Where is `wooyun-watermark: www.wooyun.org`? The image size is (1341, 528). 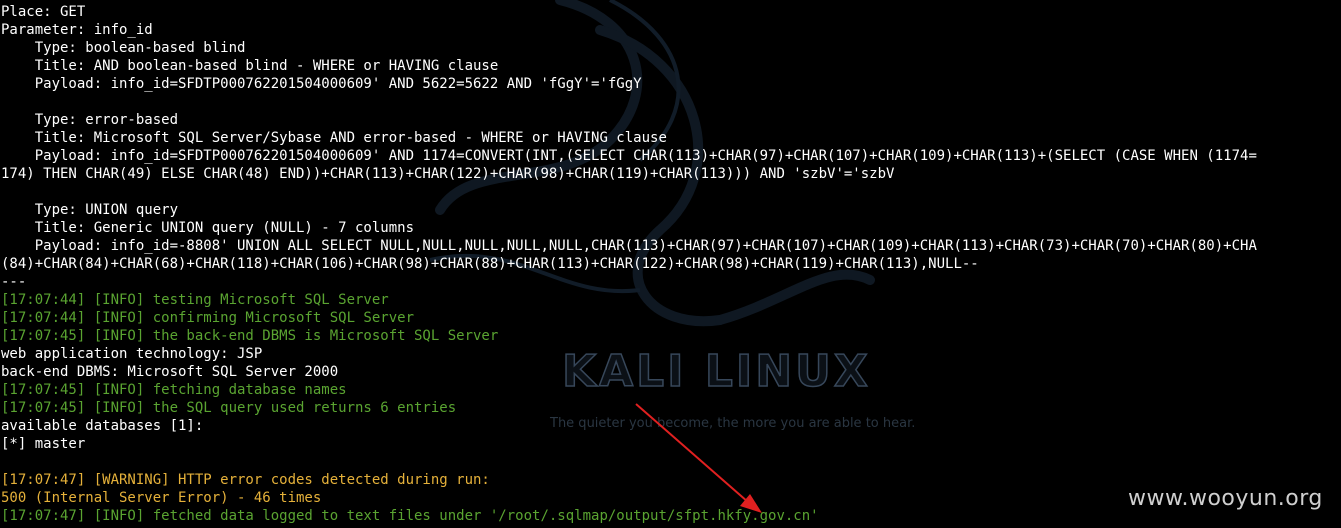
wooyun-watermark: www.wooyun.org is located at coordinates (1225, 498).